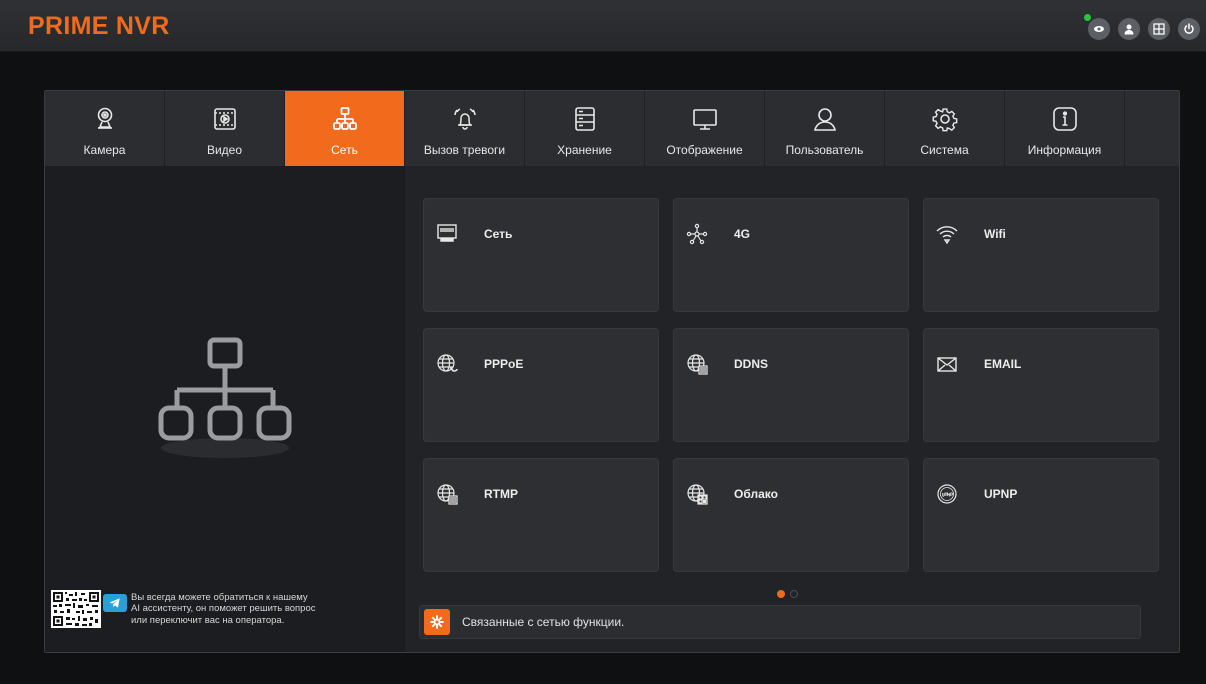  What do you see at coordinates (208, 620) in the screenshot?
I see `assistant-line: или переключит вас на оператора.` at bounding box center [208, 620].